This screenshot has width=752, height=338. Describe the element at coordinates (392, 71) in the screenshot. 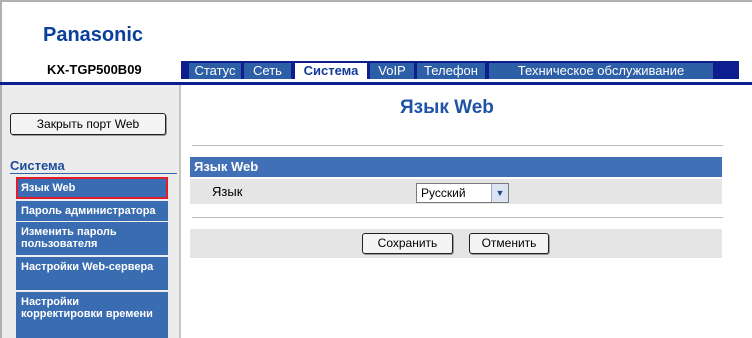

I see `tab-voip: VoIP` at that location.